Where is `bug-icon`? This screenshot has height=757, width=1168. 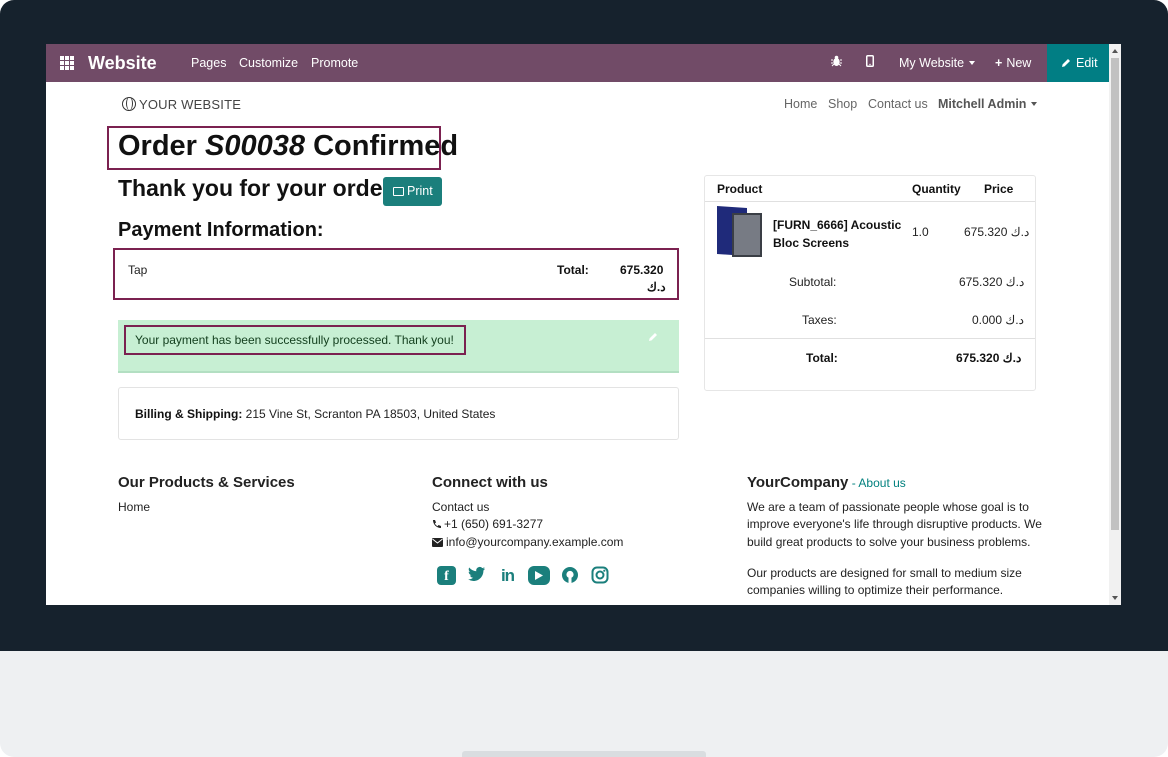
bug-icon is located at coordinates (836, 62).